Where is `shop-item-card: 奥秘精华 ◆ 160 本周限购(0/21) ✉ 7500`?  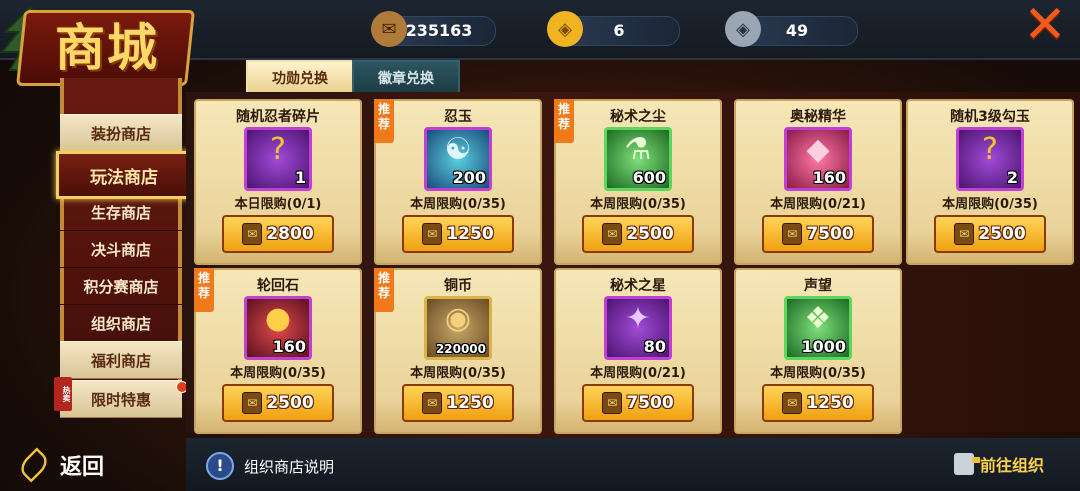 shop-item-card: 奥秘精华 ◆ 160 本周限购(0/21) ✉ 7500 is located at coordinates (818, 182).